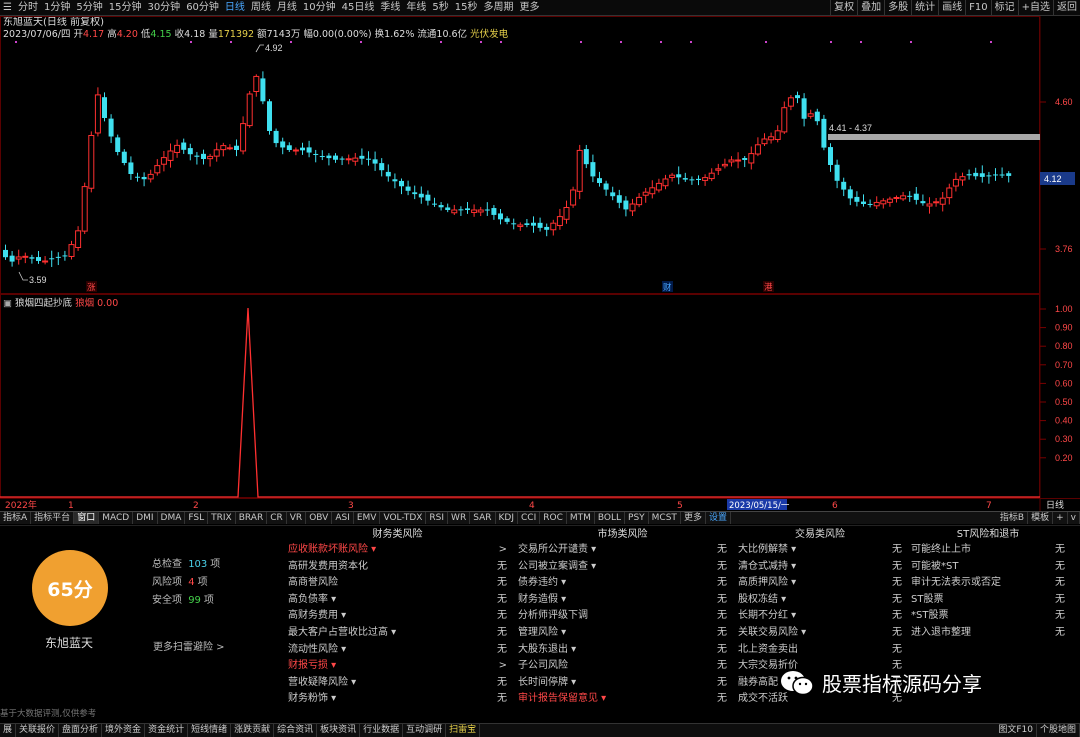  What do you see at coordinates (667, 287) in the screenshot?
I see `marker-cai: 财` at bounding box center [667, 287].